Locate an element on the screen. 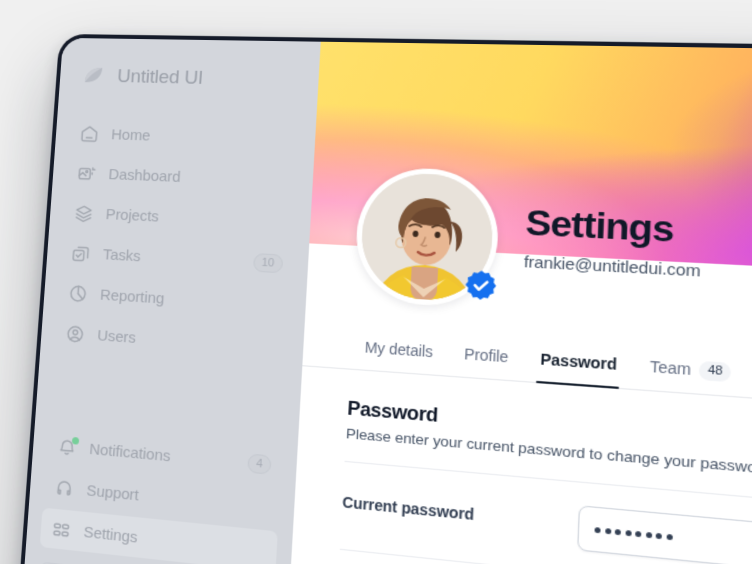  tab-my-details: My details is located at coordinates (399, 350).